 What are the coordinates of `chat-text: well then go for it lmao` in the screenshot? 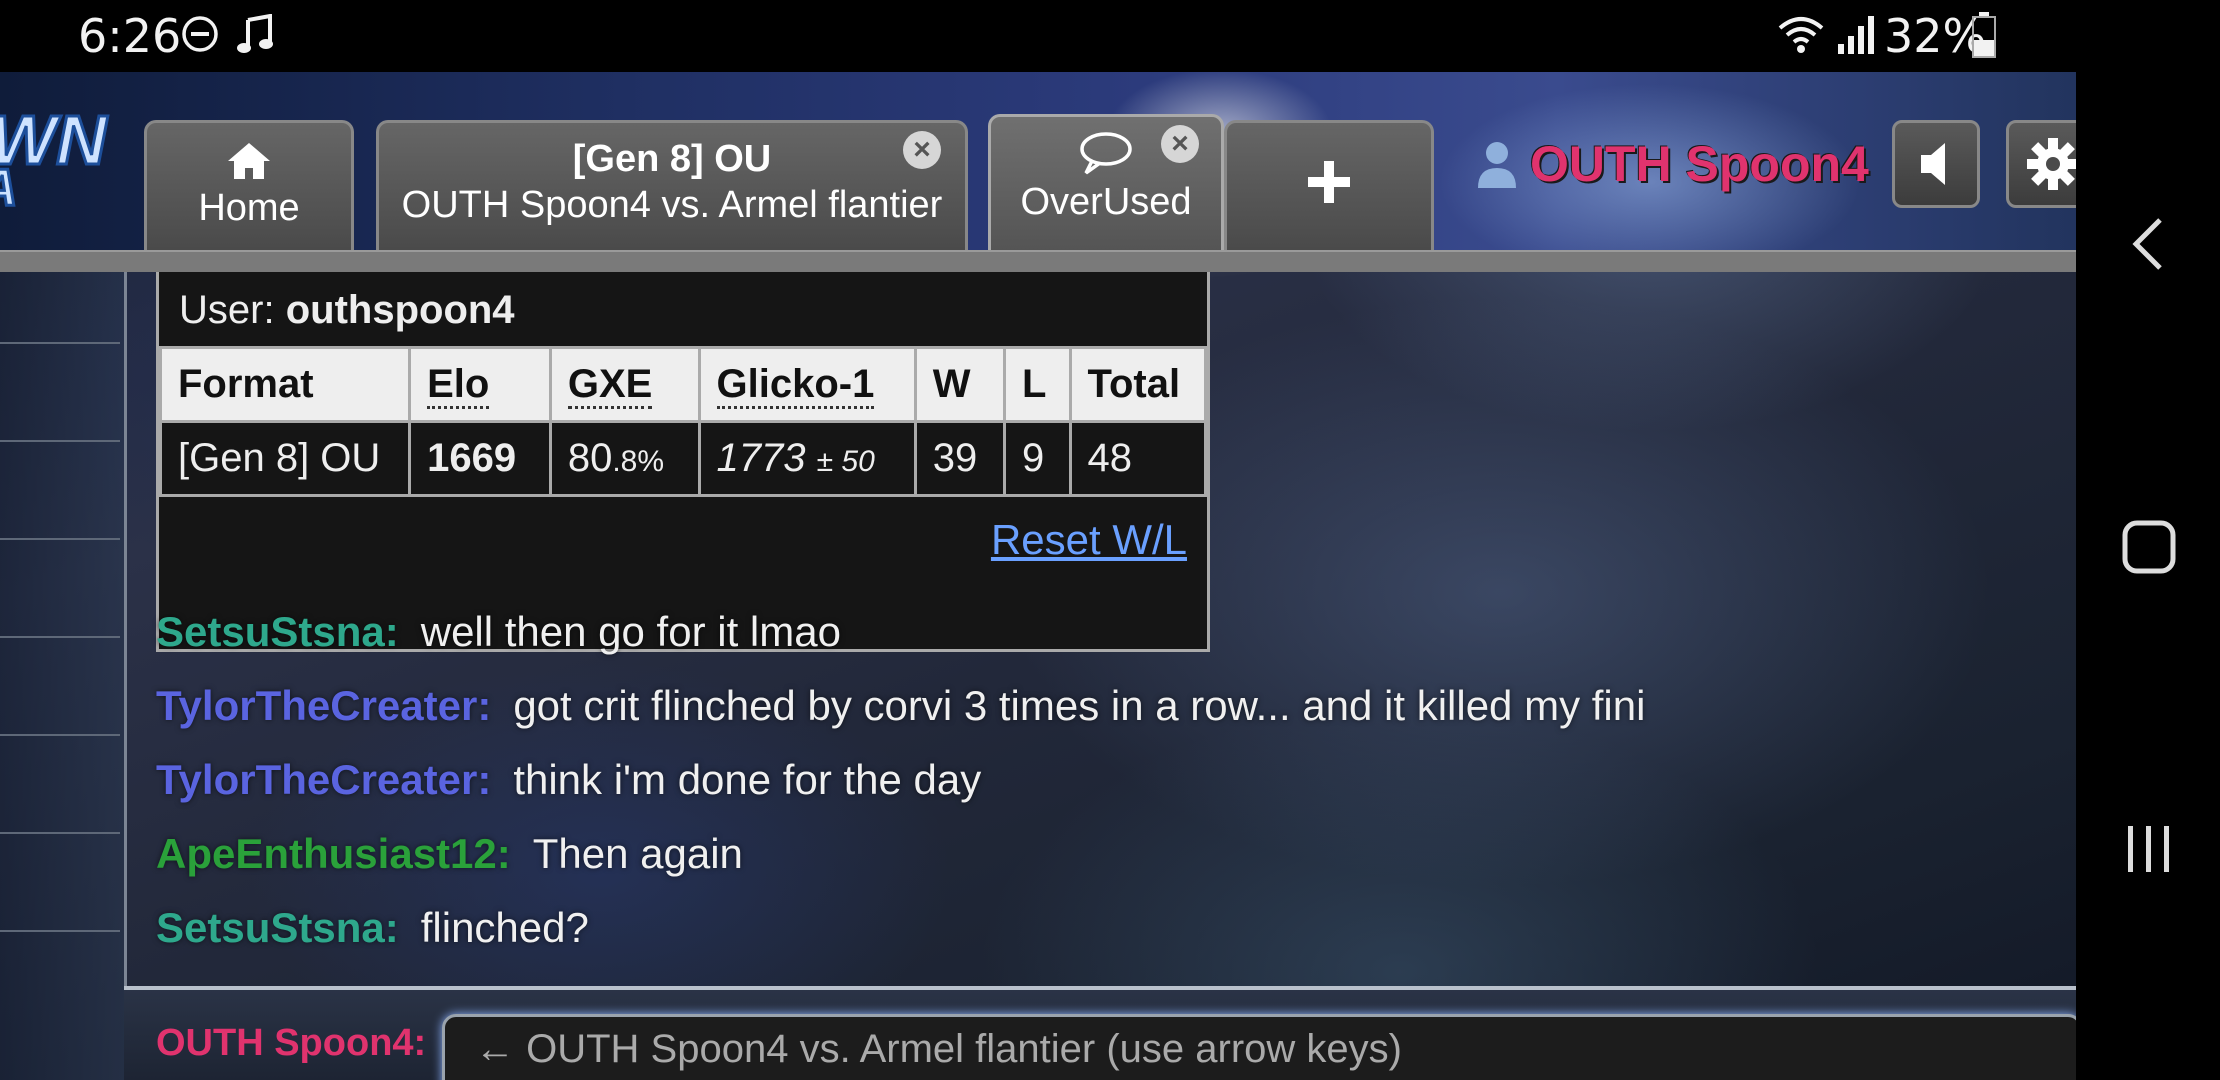 It's located at (630, 631).